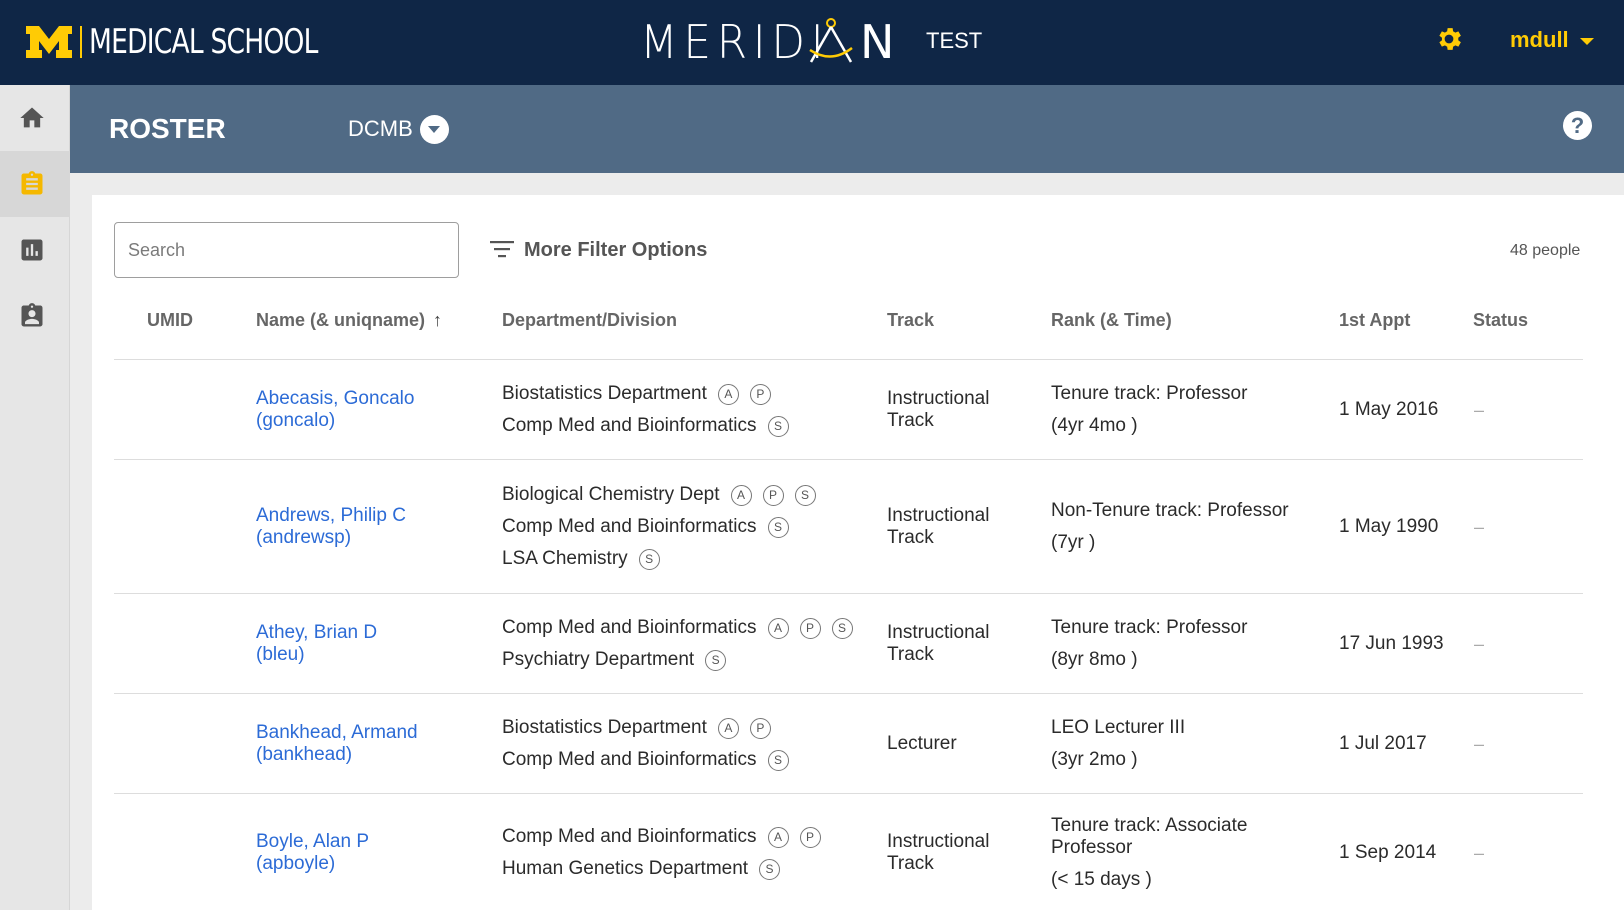  I want to click on person-link: Abecasis, Goncalo (goncalo), so click(335, 410).